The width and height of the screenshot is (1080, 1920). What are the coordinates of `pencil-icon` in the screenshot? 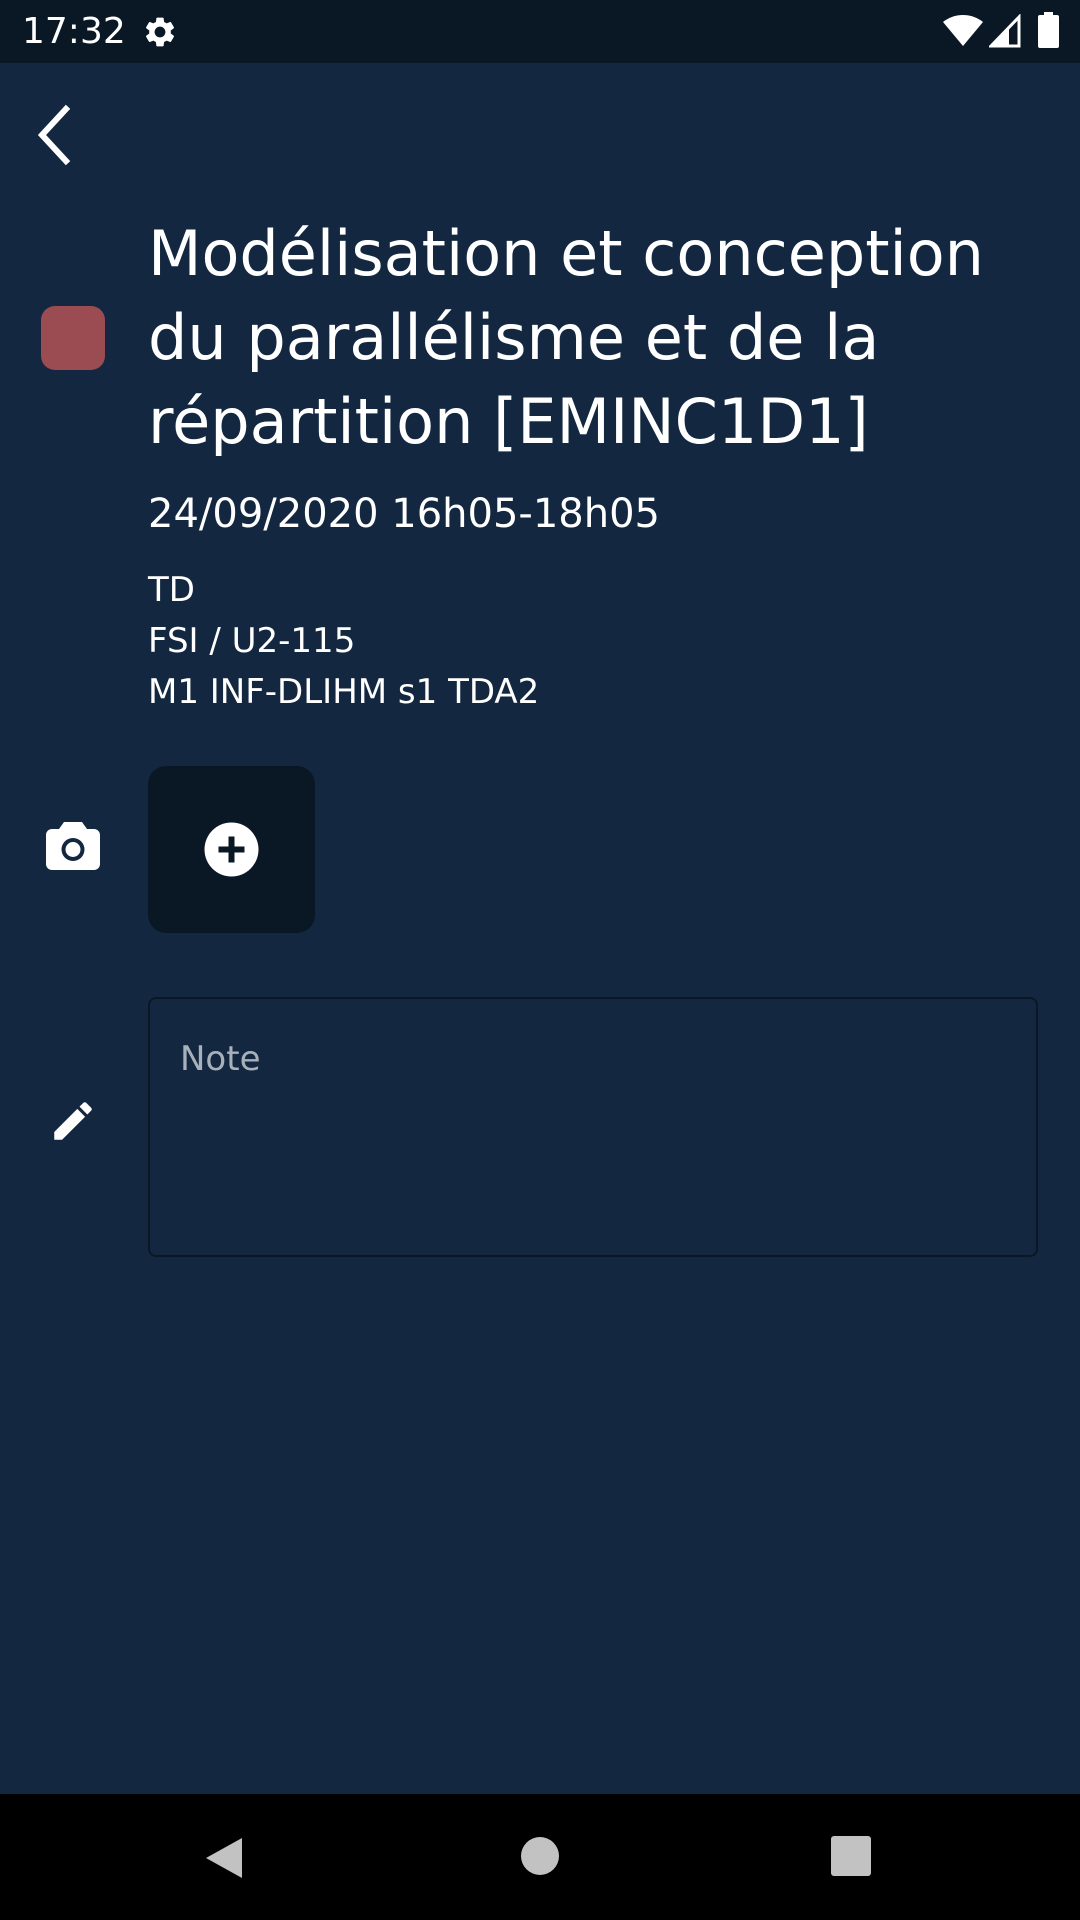 It's located at (73, 1121).